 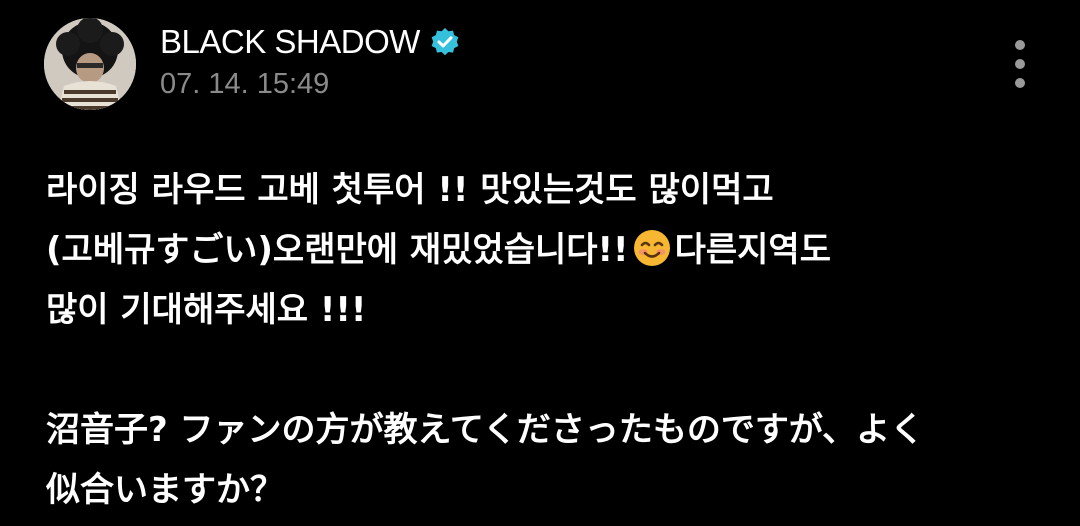 I want to click on vertical-ellipsis-icon, so click(x=1020, y=45).